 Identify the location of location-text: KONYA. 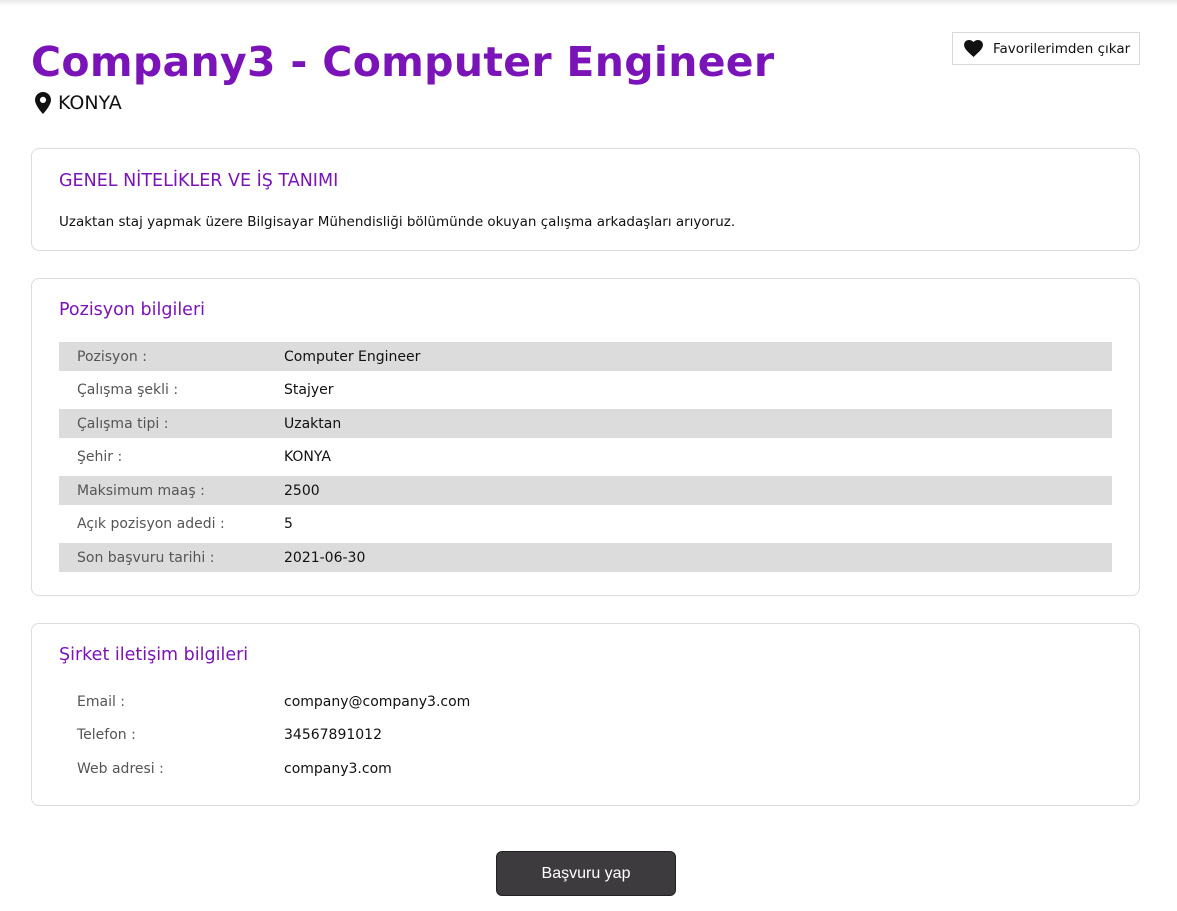
(90, 103).